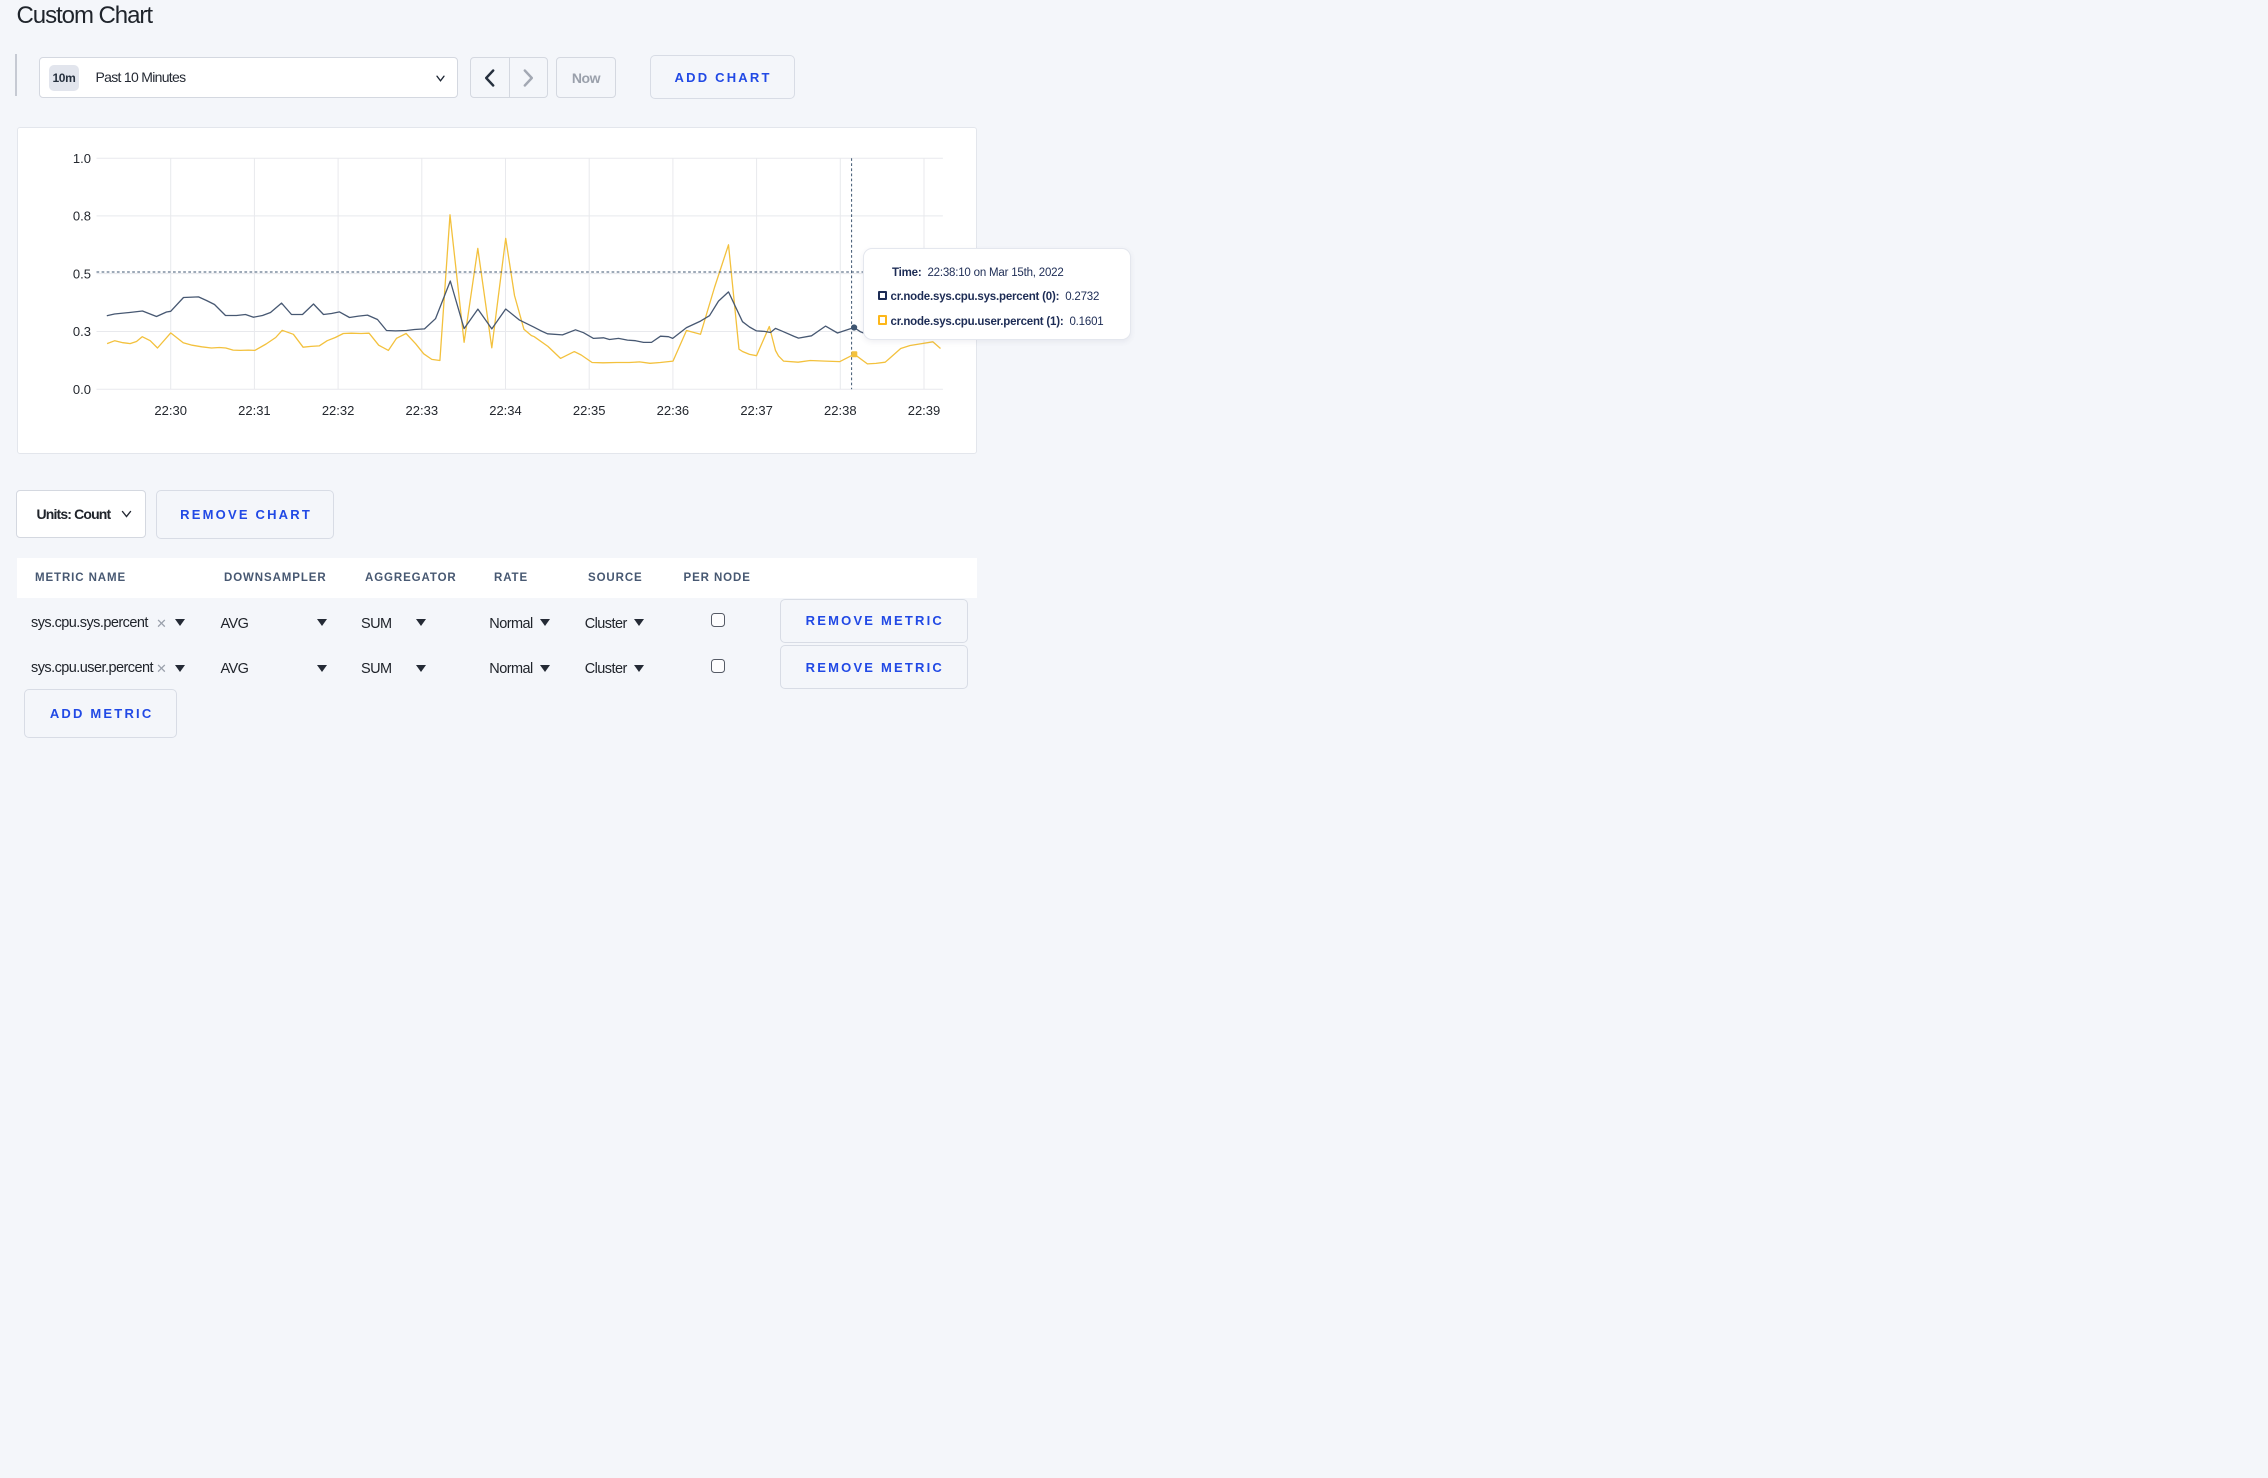  What do you see at coordinates (170, 410) in the screenshot?
I see `svg-text: 22:30` at bounding box center [170, 410].